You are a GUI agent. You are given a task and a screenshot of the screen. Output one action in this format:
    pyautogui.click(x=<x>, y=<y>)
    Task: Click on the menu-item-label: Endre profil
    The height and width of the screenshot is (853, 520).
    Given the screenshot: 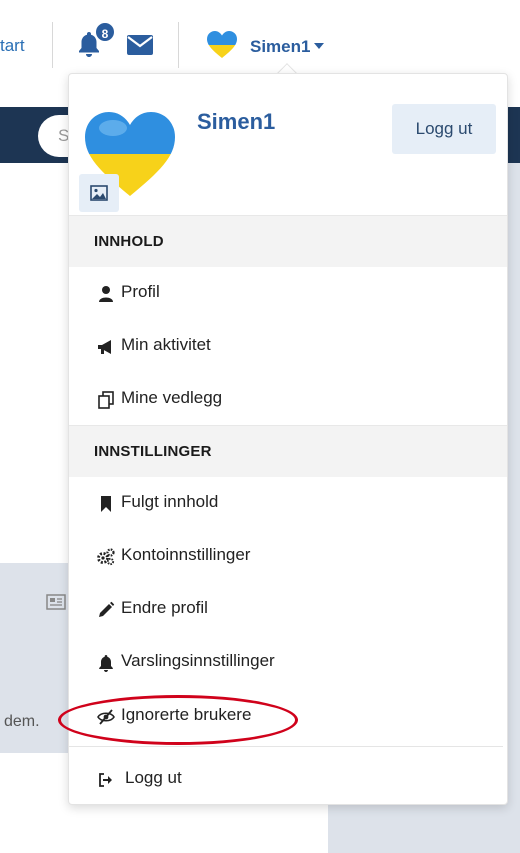 What is the action you would take?
    pyautogui.click(x=164, y=607)
    